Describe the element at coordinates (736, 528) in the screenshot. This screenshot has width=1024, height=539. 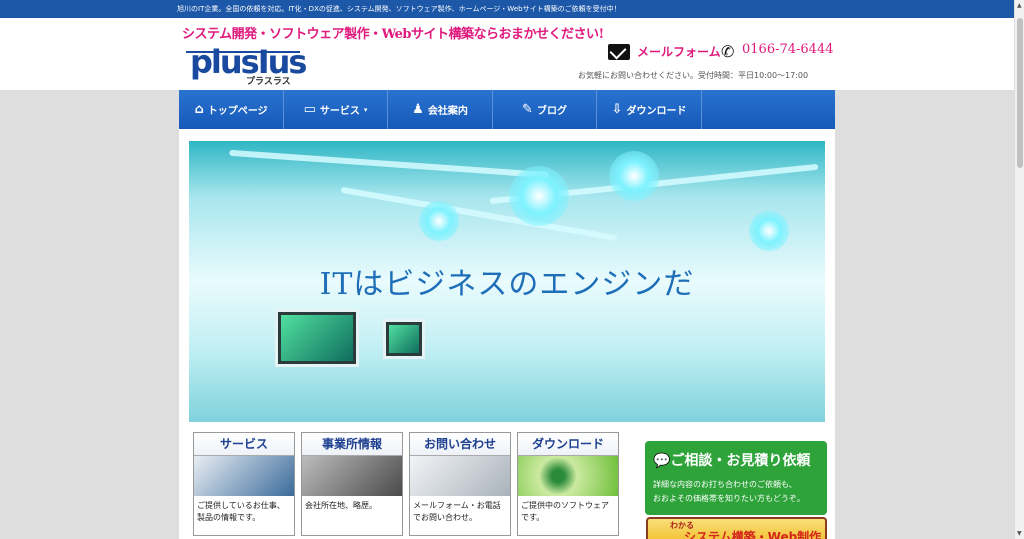
I see `system-banner: わかる システム構築・Web制作` at that location.